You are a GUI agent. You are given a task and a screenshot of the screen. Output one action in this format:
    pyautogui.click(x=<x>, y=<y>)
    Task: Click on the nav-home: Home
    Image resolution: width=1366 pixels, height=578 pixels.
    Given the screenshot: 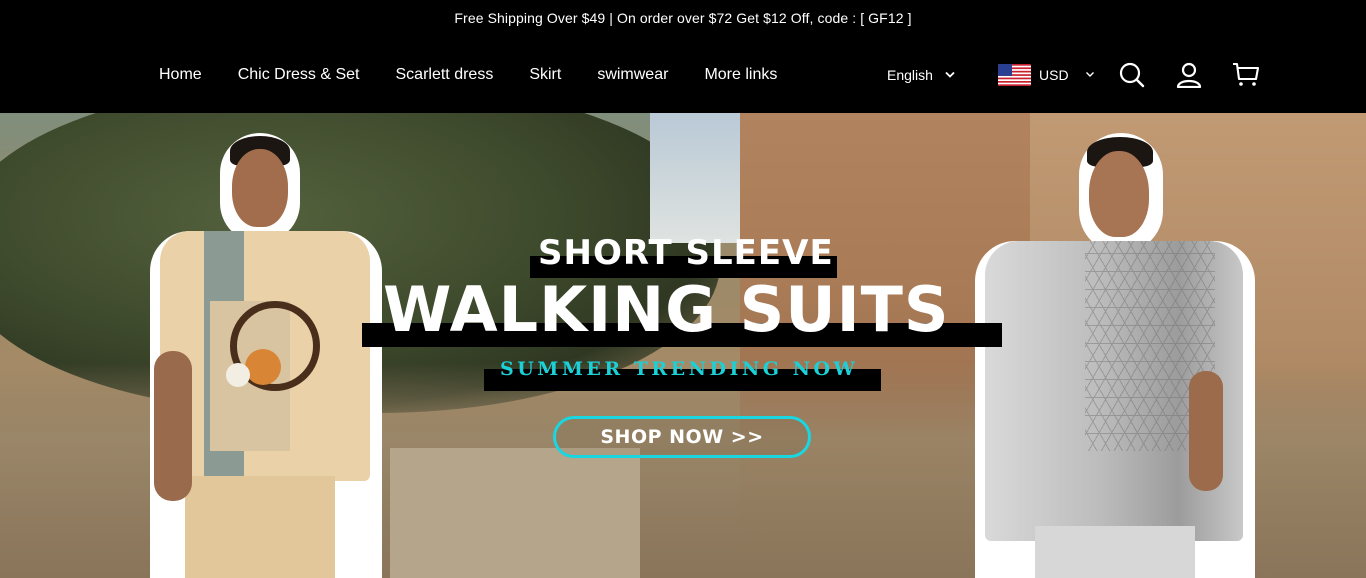 What is the action you would take?
    pyautogui.click(x=180, y=75)
    